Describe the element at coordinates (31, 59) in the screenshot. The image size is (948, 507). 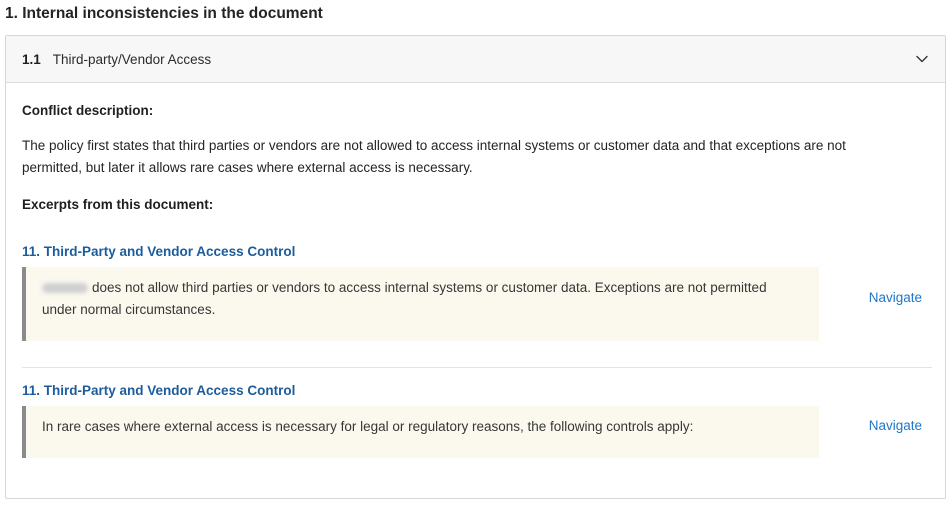
I see `conflict-number: 1.1` at that location.